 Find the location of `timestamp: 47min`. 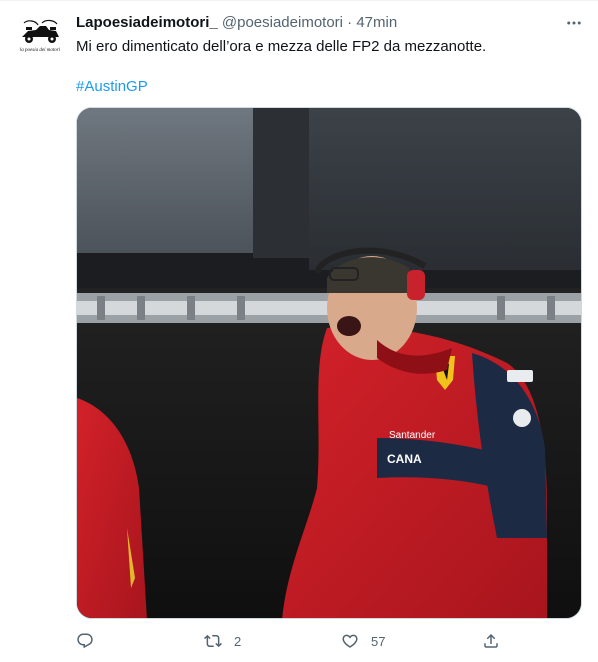

timestamp: 47min is located at coordinates (376, 22).